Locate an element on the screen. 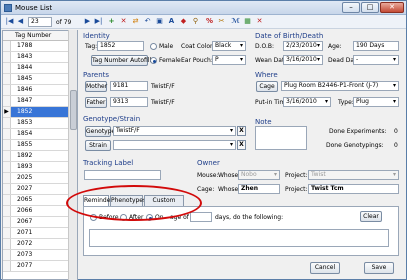  maximize-button: □ is located at coordinates (370, 7).